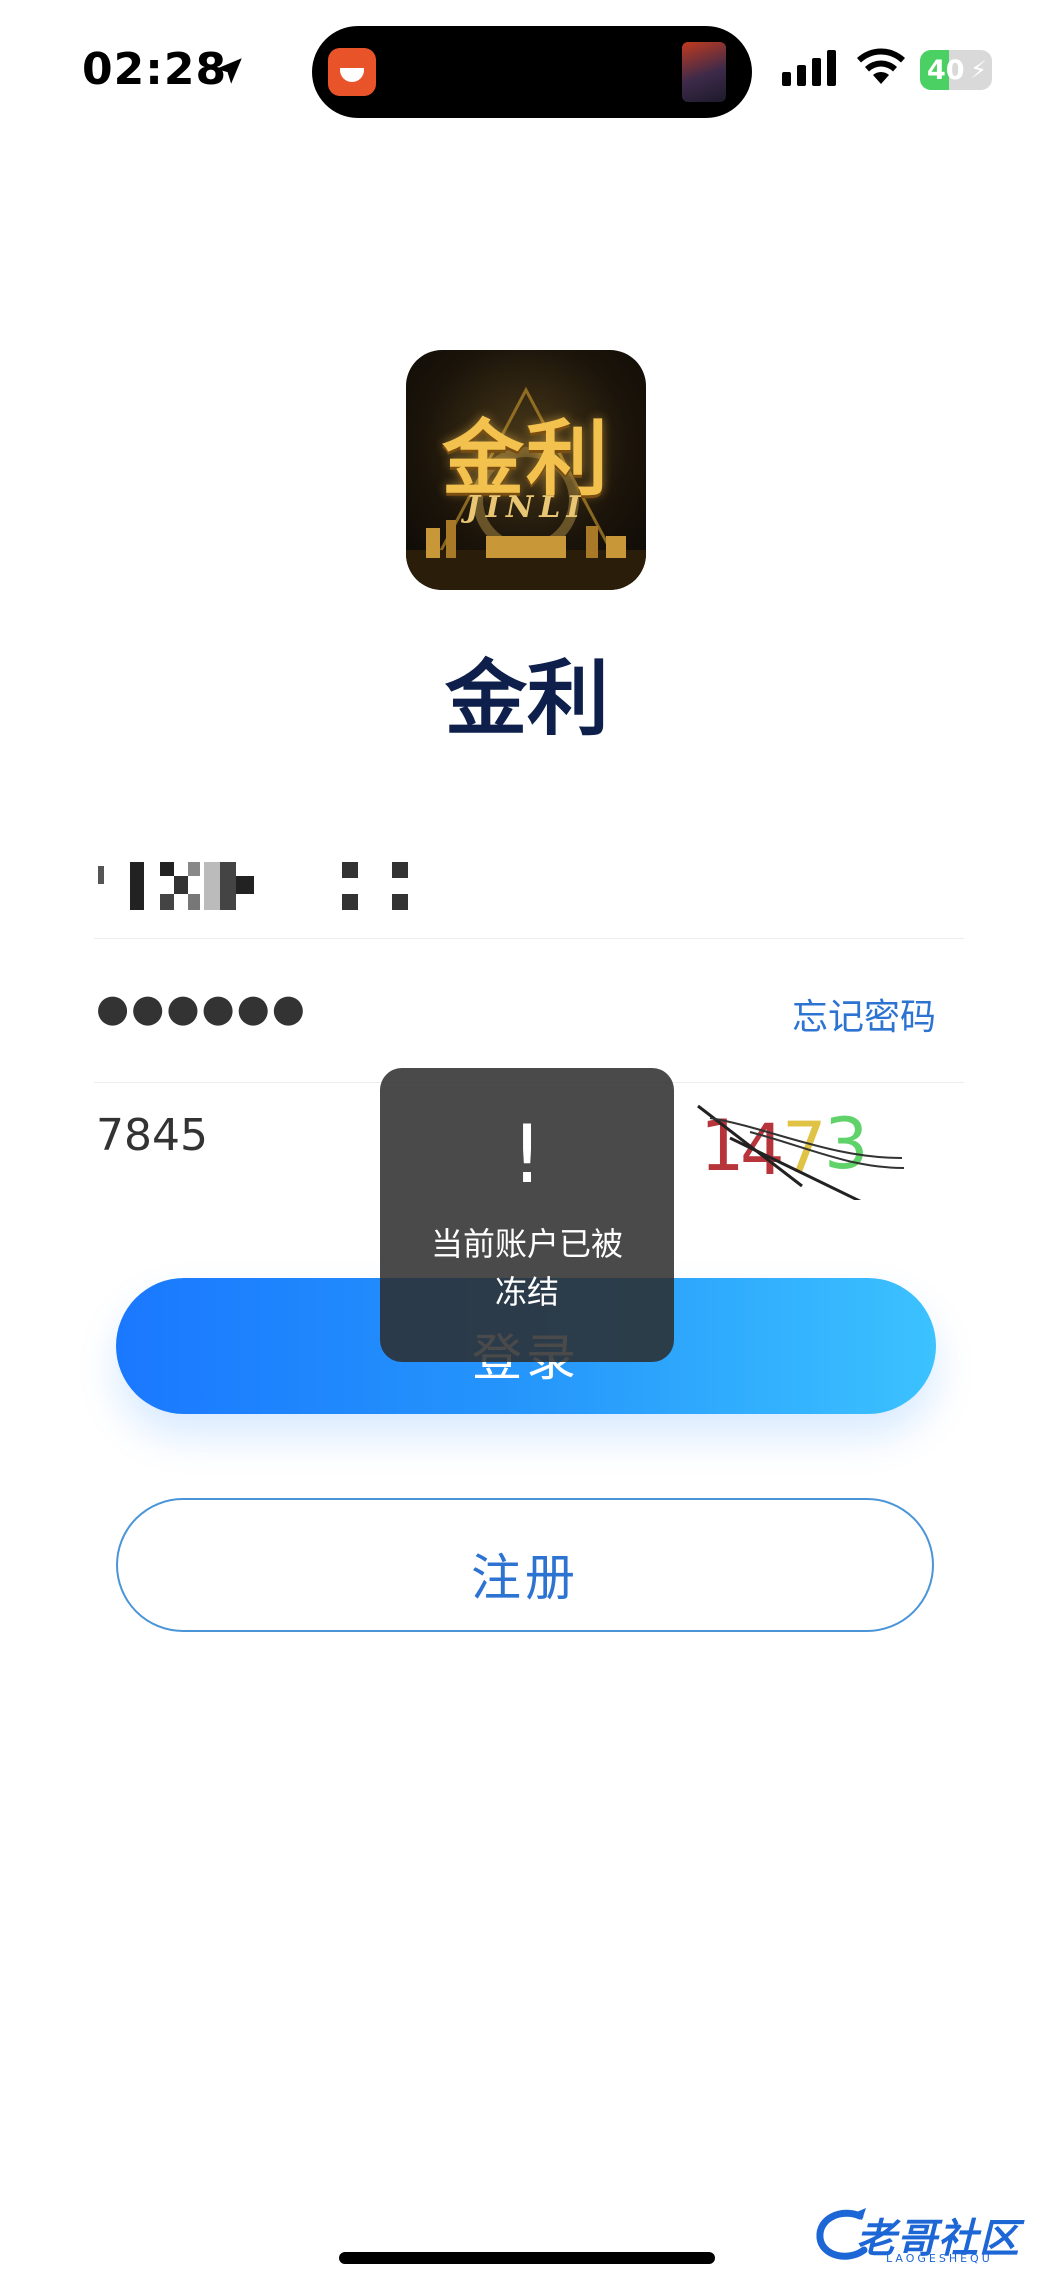  Describe the element at coordinates (809, 68) in the screenshot. I see `cellular-signal-icon` at that location.